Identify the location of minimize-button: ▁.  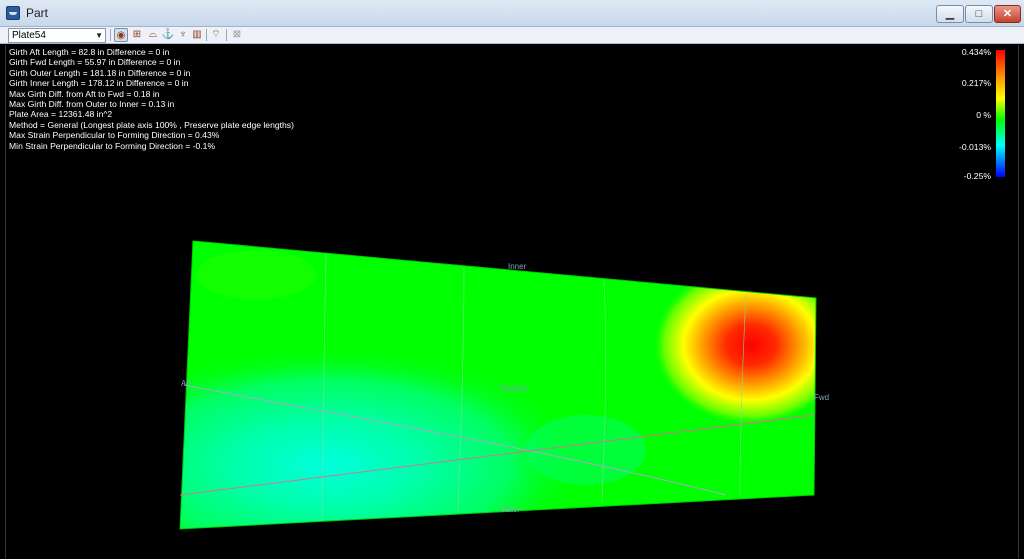
(950, 14).